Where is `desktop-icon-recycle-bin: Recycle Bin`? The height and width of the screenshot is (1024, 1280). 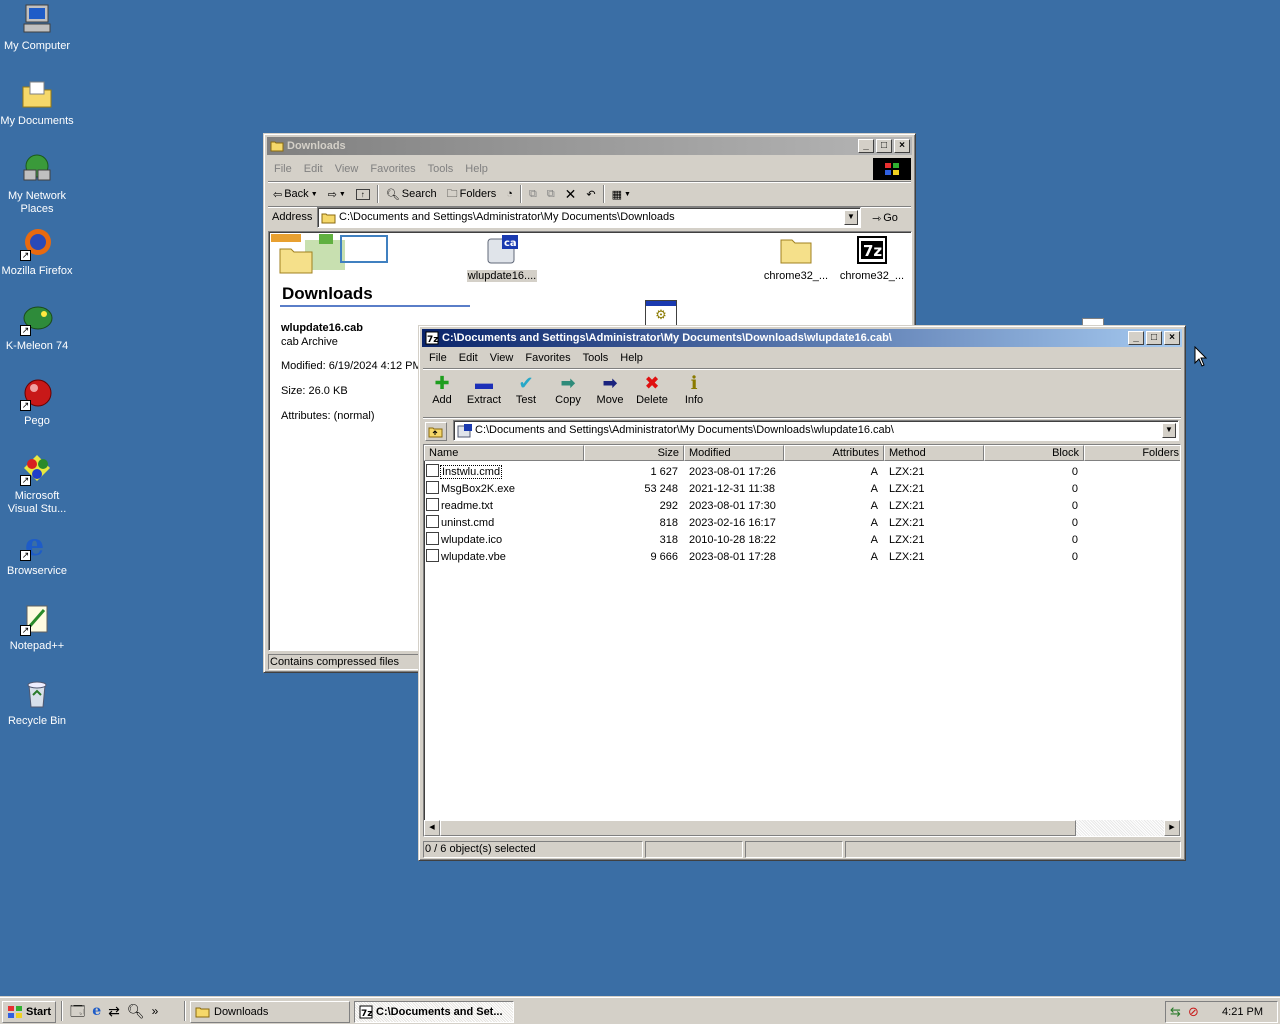
desktop-icon-recycle-bin: Recycle Bin is located at coordinates (37, 702).